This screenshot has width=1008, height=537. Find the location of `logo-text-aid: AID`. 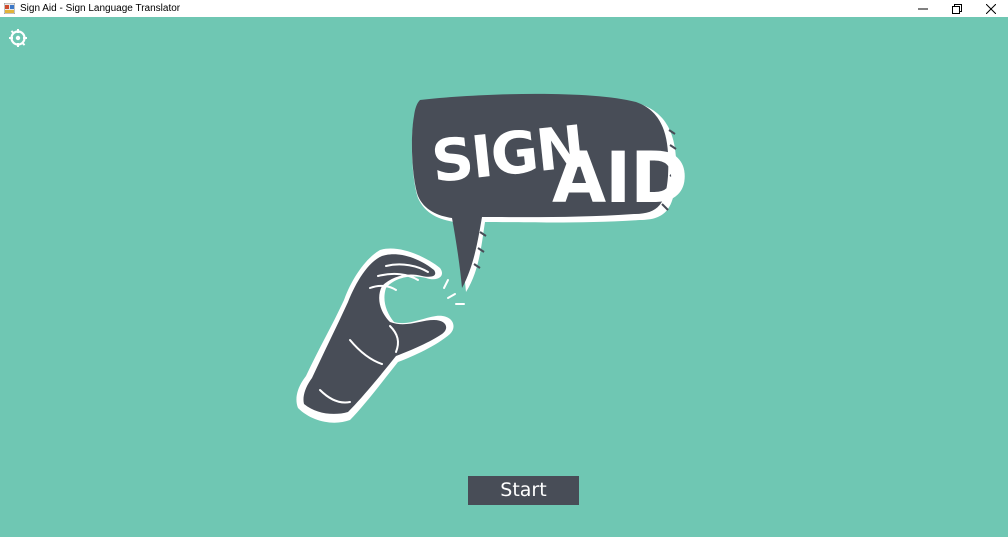

logo-text-aid: AID is located at coordinates (619, 178).